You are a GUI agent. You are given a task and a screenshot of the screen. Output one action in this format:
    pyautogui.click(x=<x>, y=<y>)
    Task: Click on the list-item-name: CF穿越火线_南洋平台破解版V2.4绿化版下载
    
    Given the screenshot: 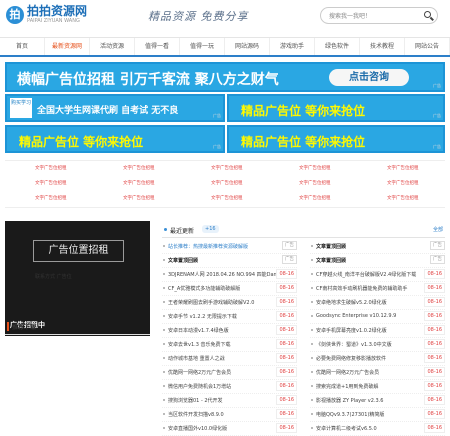 What is the action you would take?
    pyautogui.click(x=371, y=274)
    